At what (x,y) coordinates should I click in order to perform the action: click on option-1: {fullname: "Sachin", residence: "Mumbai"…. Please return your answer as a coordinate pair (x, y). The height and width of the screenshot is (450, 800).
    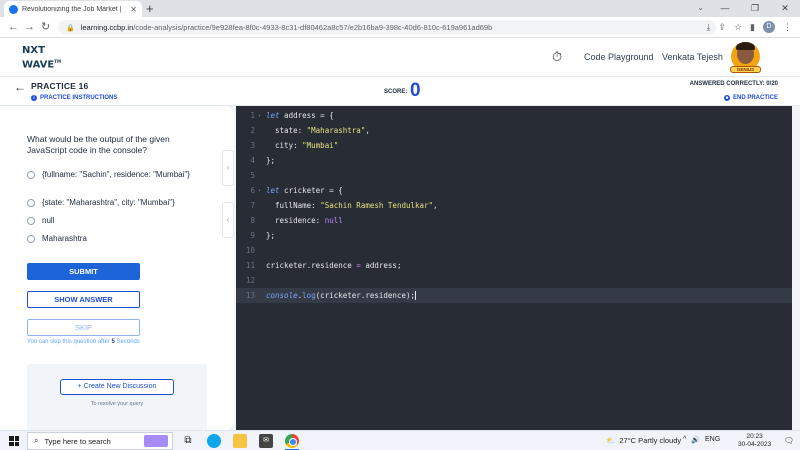
    Looking at the image, I should click on (114, 175).